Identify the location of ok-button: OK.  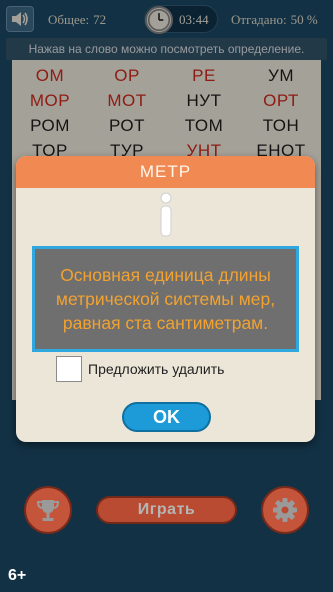
(166, 417).